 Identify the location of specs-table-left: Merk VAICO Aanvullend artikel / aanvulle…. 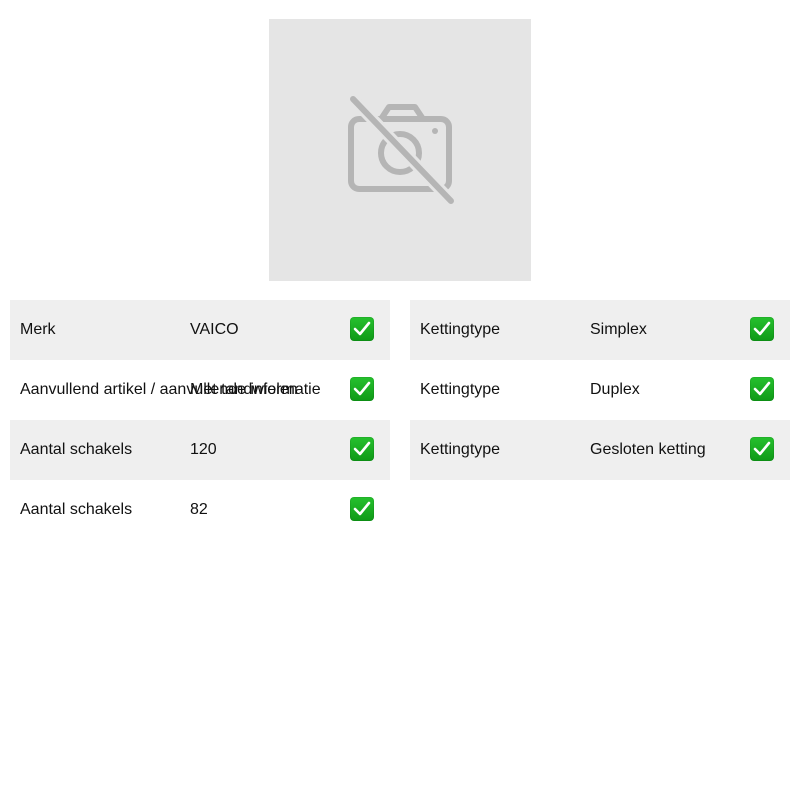
(200, 420).